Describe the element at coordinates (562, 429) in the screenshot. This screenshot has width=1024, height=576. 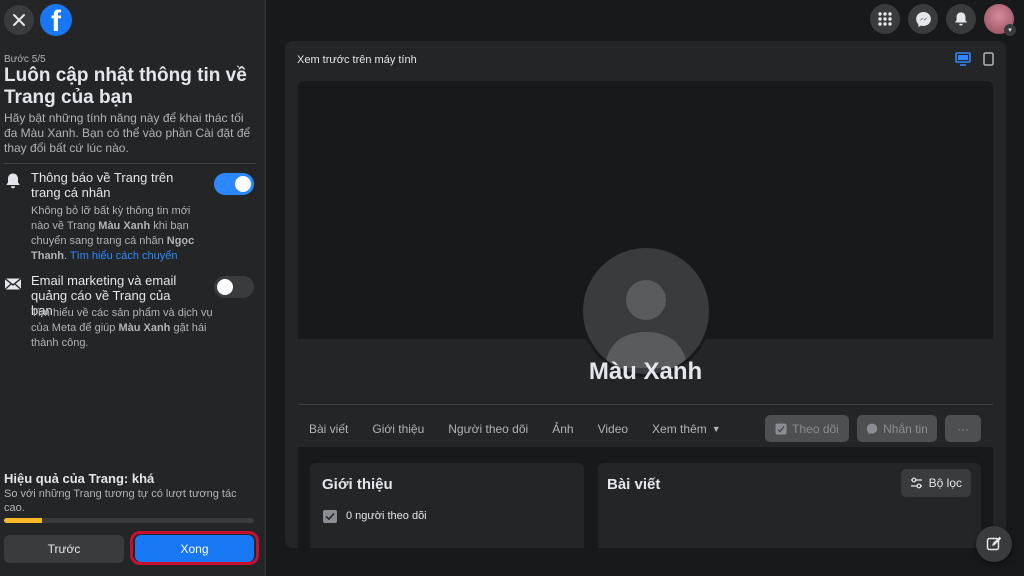
I see `tab-photos: Ảnh` at that location.